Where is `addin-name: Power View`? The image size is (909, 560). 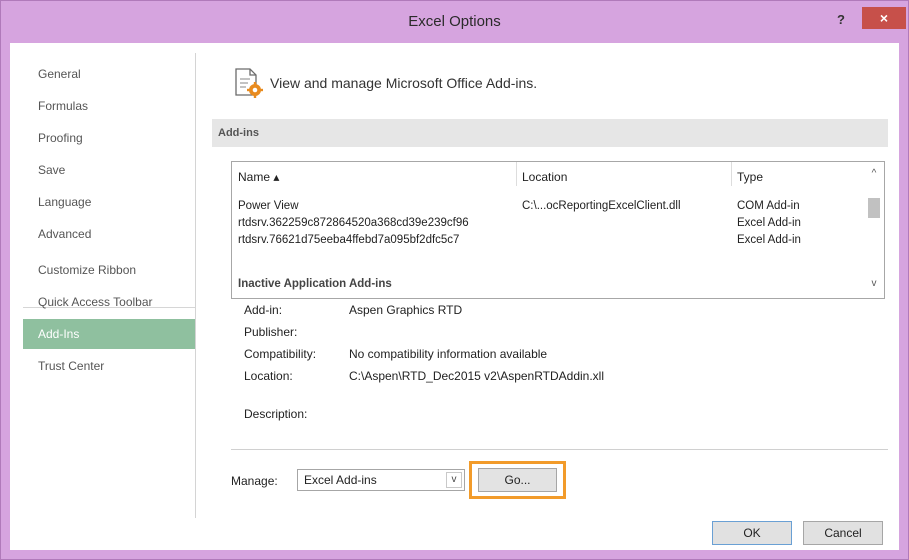
addin-name: Power View is located at coordinates (268, 206).